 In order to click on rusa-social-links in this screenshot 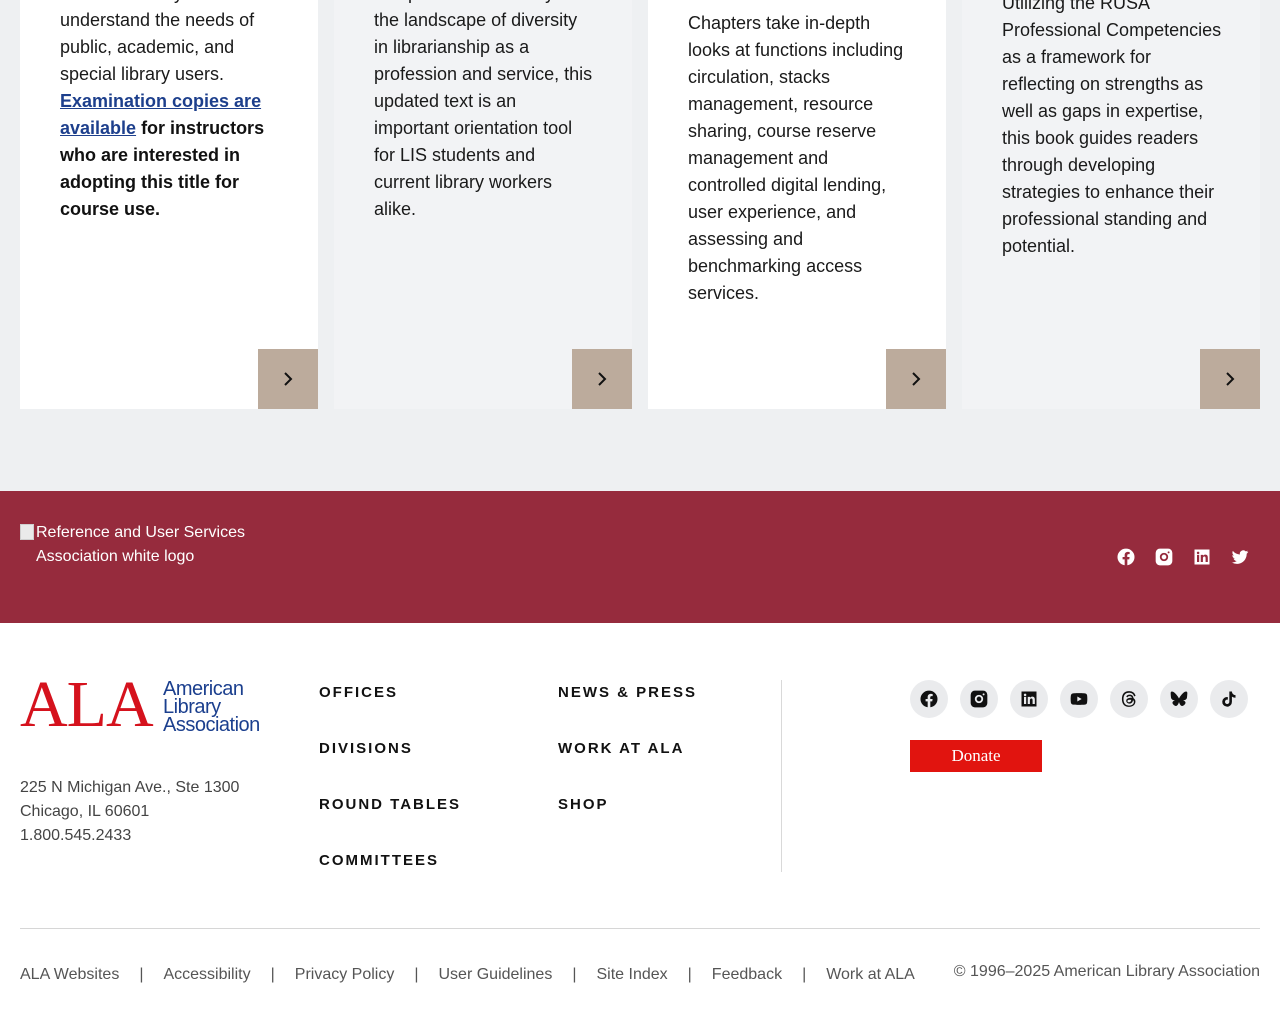, I will do `click(1183, 557)`.